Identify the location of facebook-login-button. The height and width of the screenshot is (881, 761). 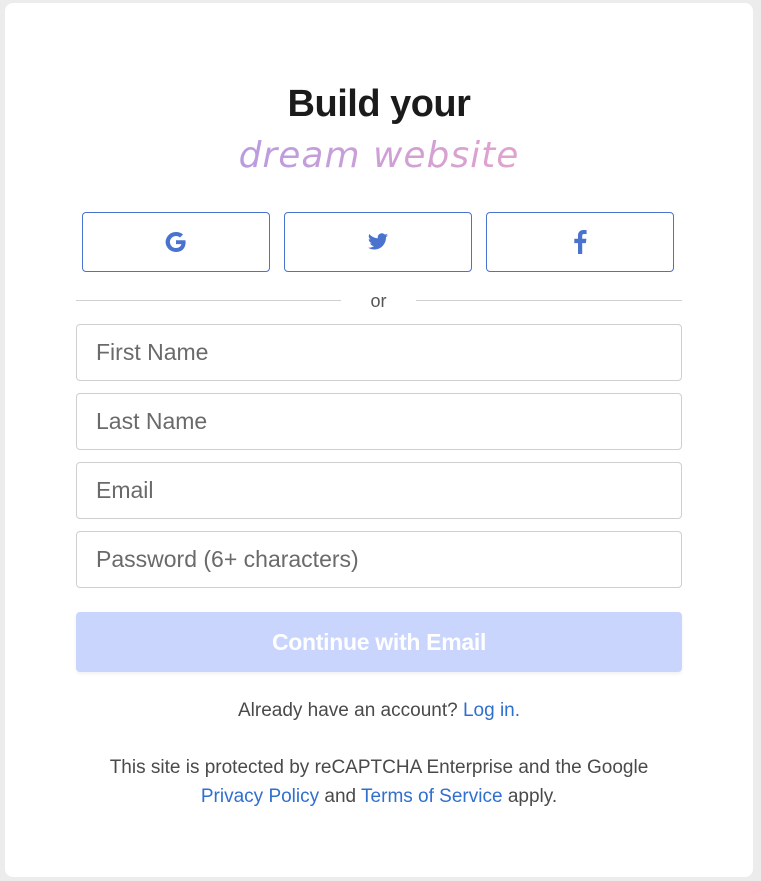
(580, 242).